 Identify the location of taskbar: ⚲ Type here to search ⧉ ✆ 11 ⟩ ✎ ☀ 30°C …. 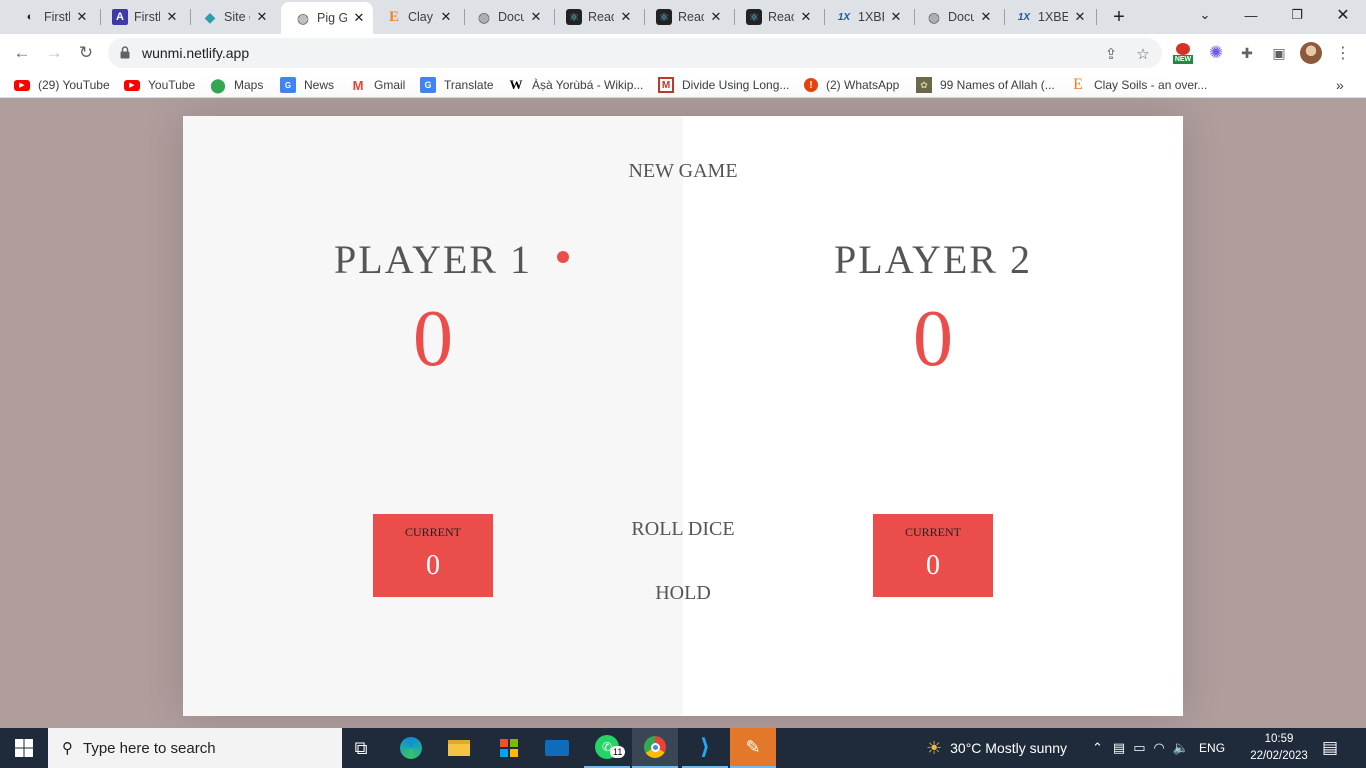
(683, 748).